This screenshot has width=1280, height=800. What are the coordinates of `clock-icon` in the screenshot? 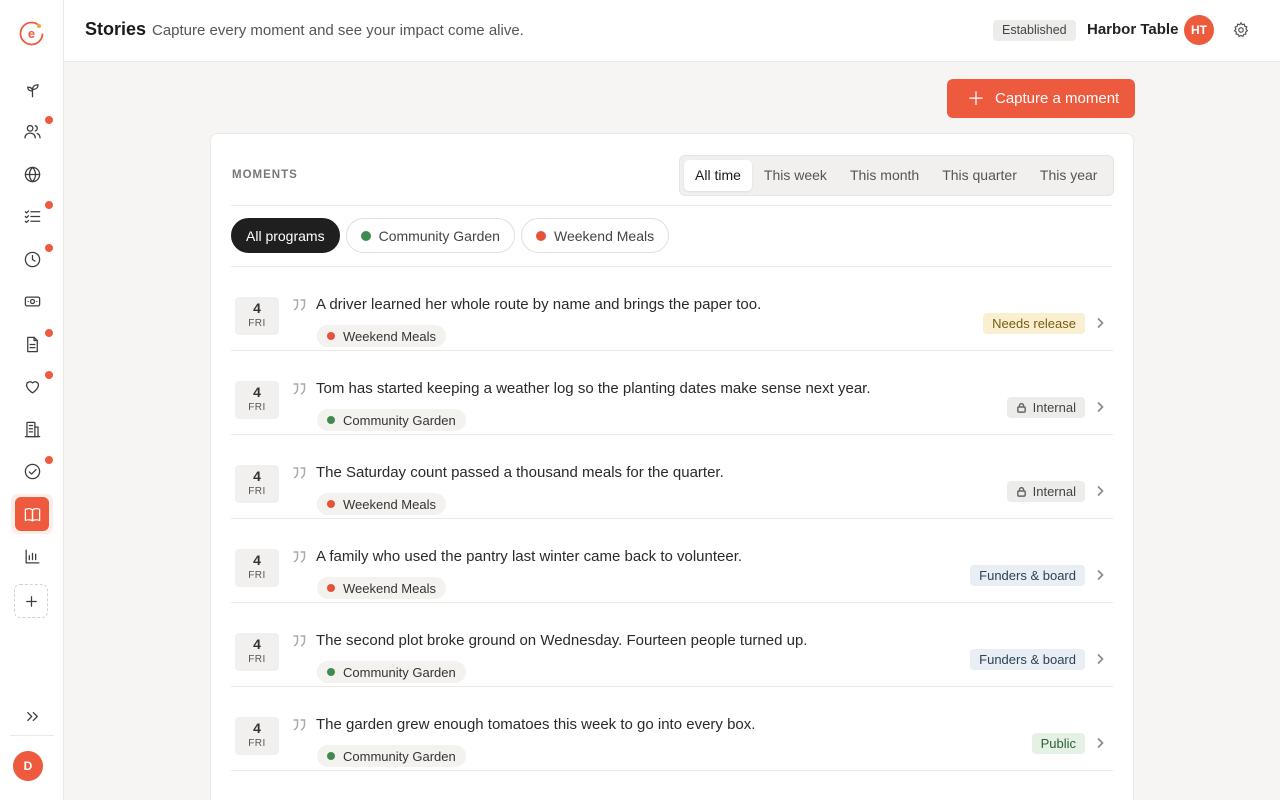 It's located at (32, 259).